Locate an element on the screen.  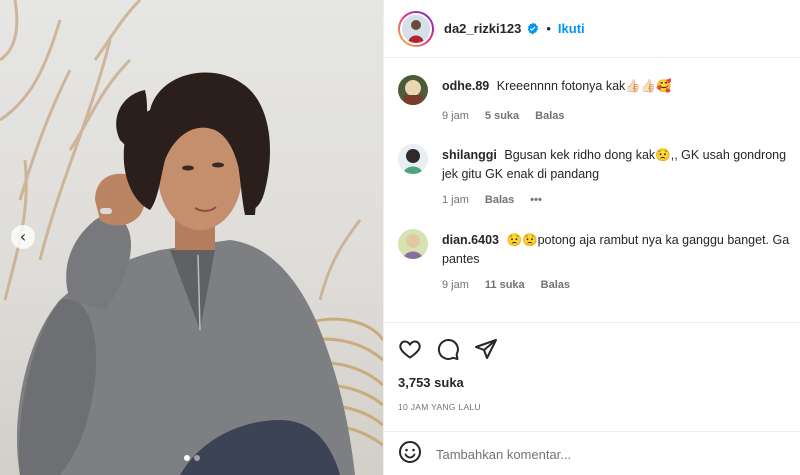
comment-username: shilanggi is located at coordinates (469, 155).